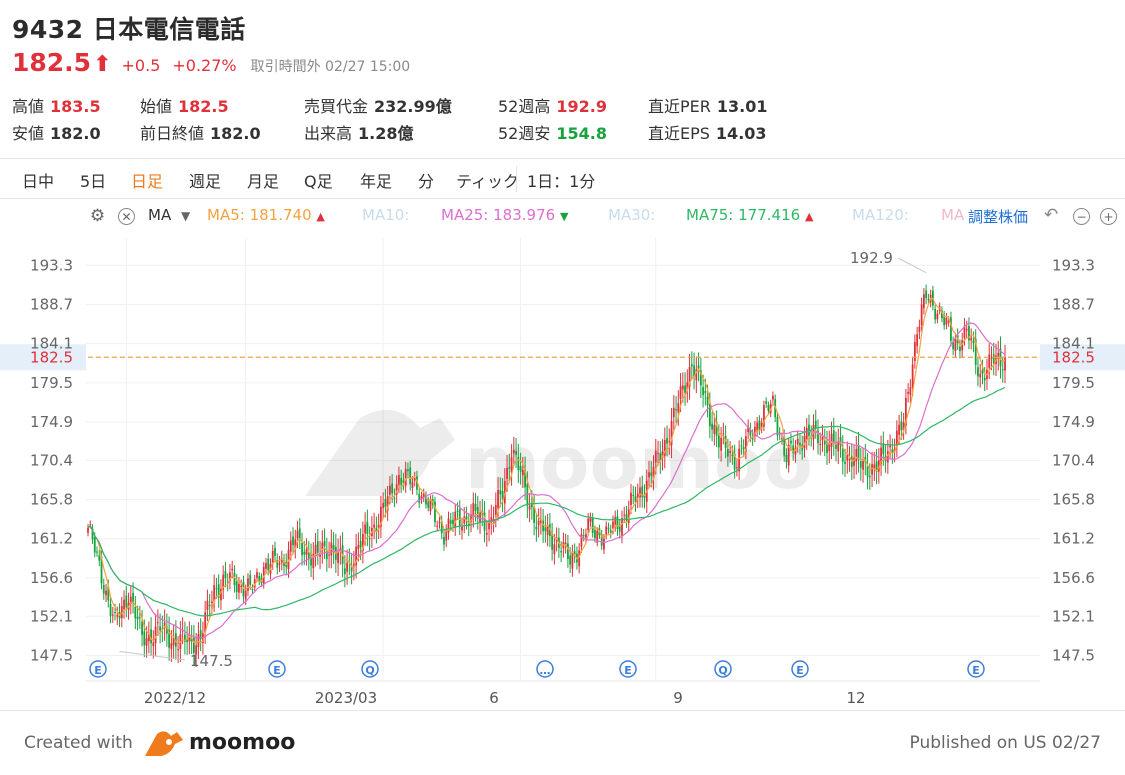 This screenshot has width=1125, height=775. What do you see at coordinates (266, 215) in the screenshot?
I see `ma5-legend: MA5: 181.740 ▲` at bounding box center [266, 215].